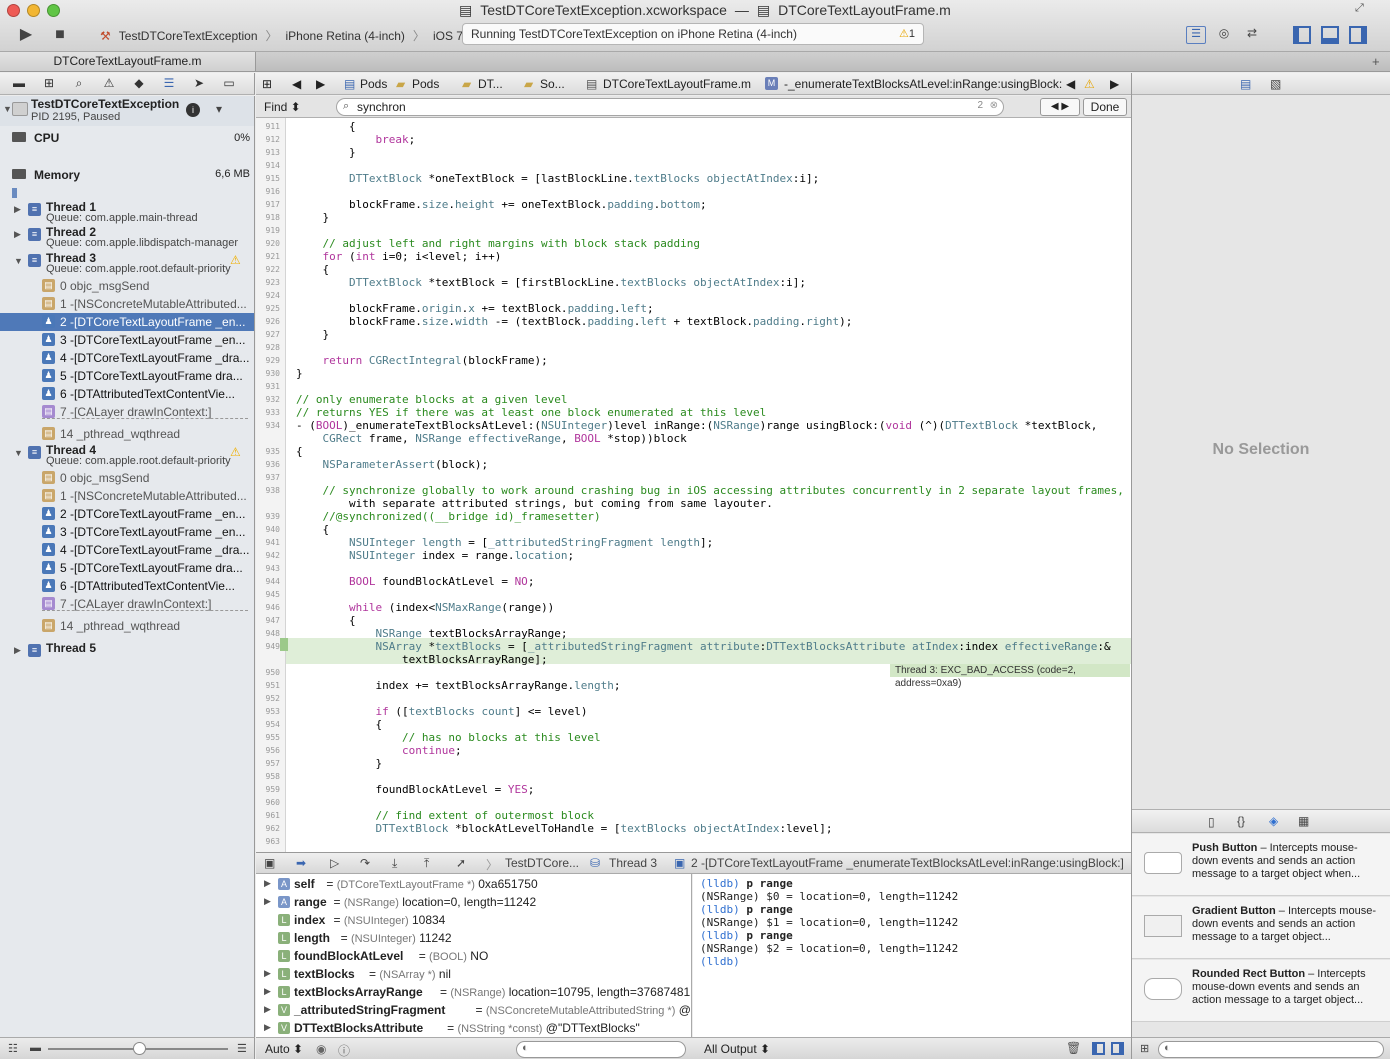 The height and width of the screenshot is (1059, 1390). Describe the element at coordinates (473, 974) in the screenshot. I see `variable-row: ▶ LtextBlocks = (NSArray *) nil` at that location.